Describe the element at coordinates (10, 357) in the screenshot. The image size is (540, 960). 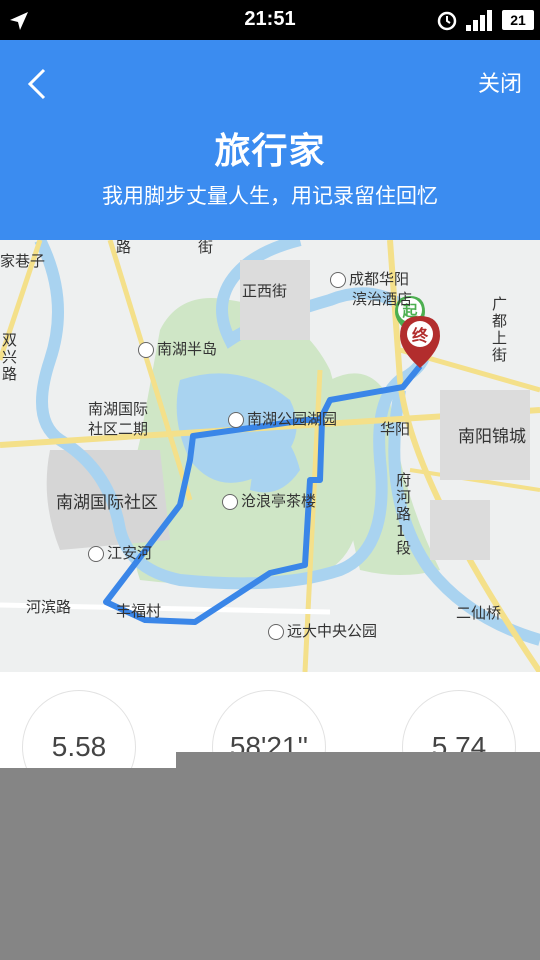
I see `map-label-vertical: 双兴路` at that location.